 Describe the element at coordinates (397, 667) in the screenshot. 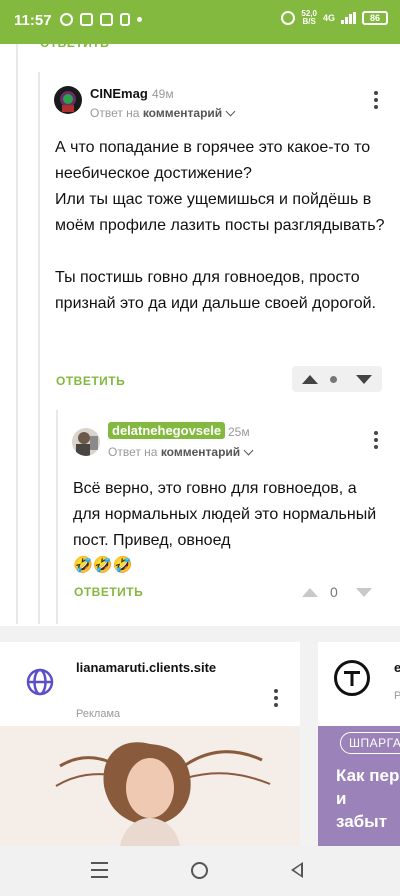

I see `ad-site: e` at that location.